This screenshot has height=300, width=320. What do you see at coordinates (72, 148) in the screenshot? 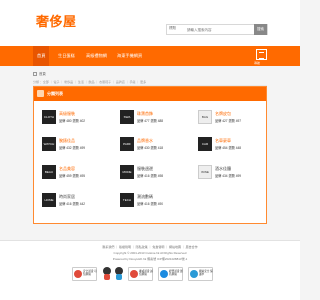
I see `item-meta: 品牌 432 瀏覽 499` at bounding box center [72, 148].